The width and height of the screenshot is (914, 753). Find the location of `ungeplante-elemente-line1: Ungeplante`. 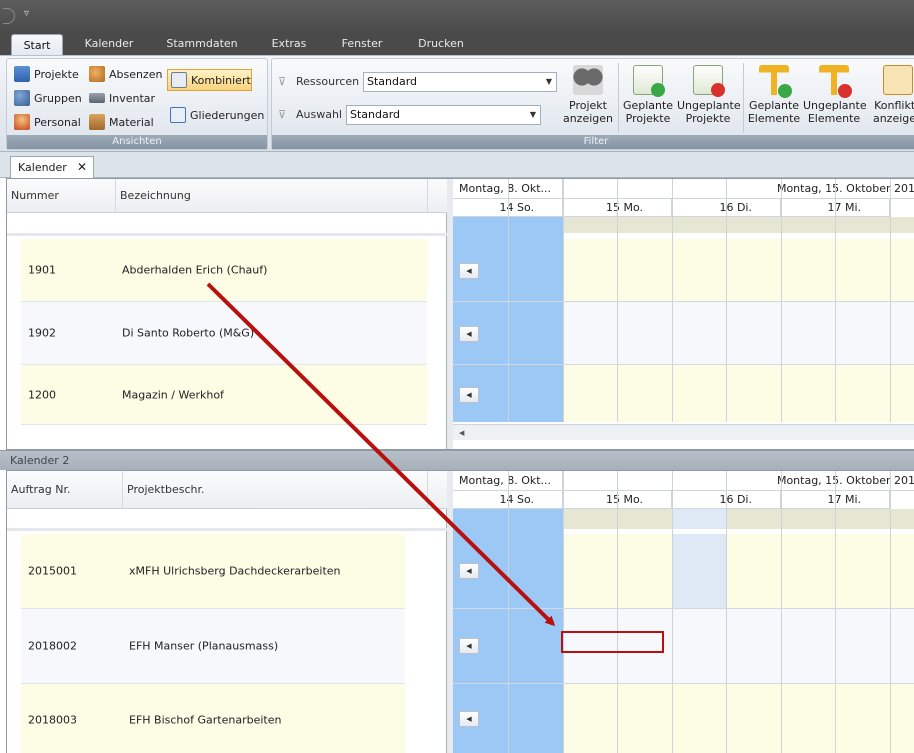

ungeplante-elemente-line1: Ungeplante is located at coordinates (835, 105).